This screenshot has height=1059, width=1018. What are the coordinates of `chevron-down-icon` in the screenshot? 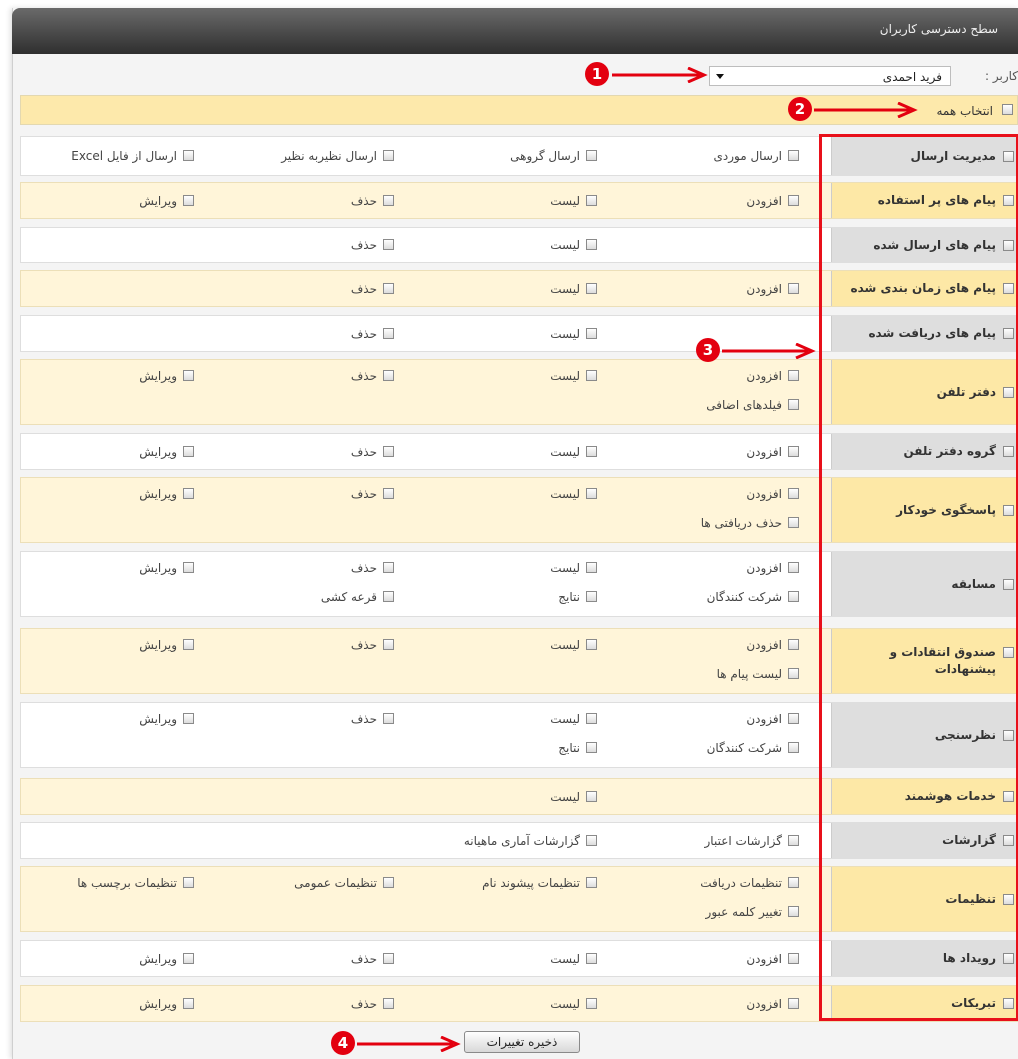 It's located at (720, 76).